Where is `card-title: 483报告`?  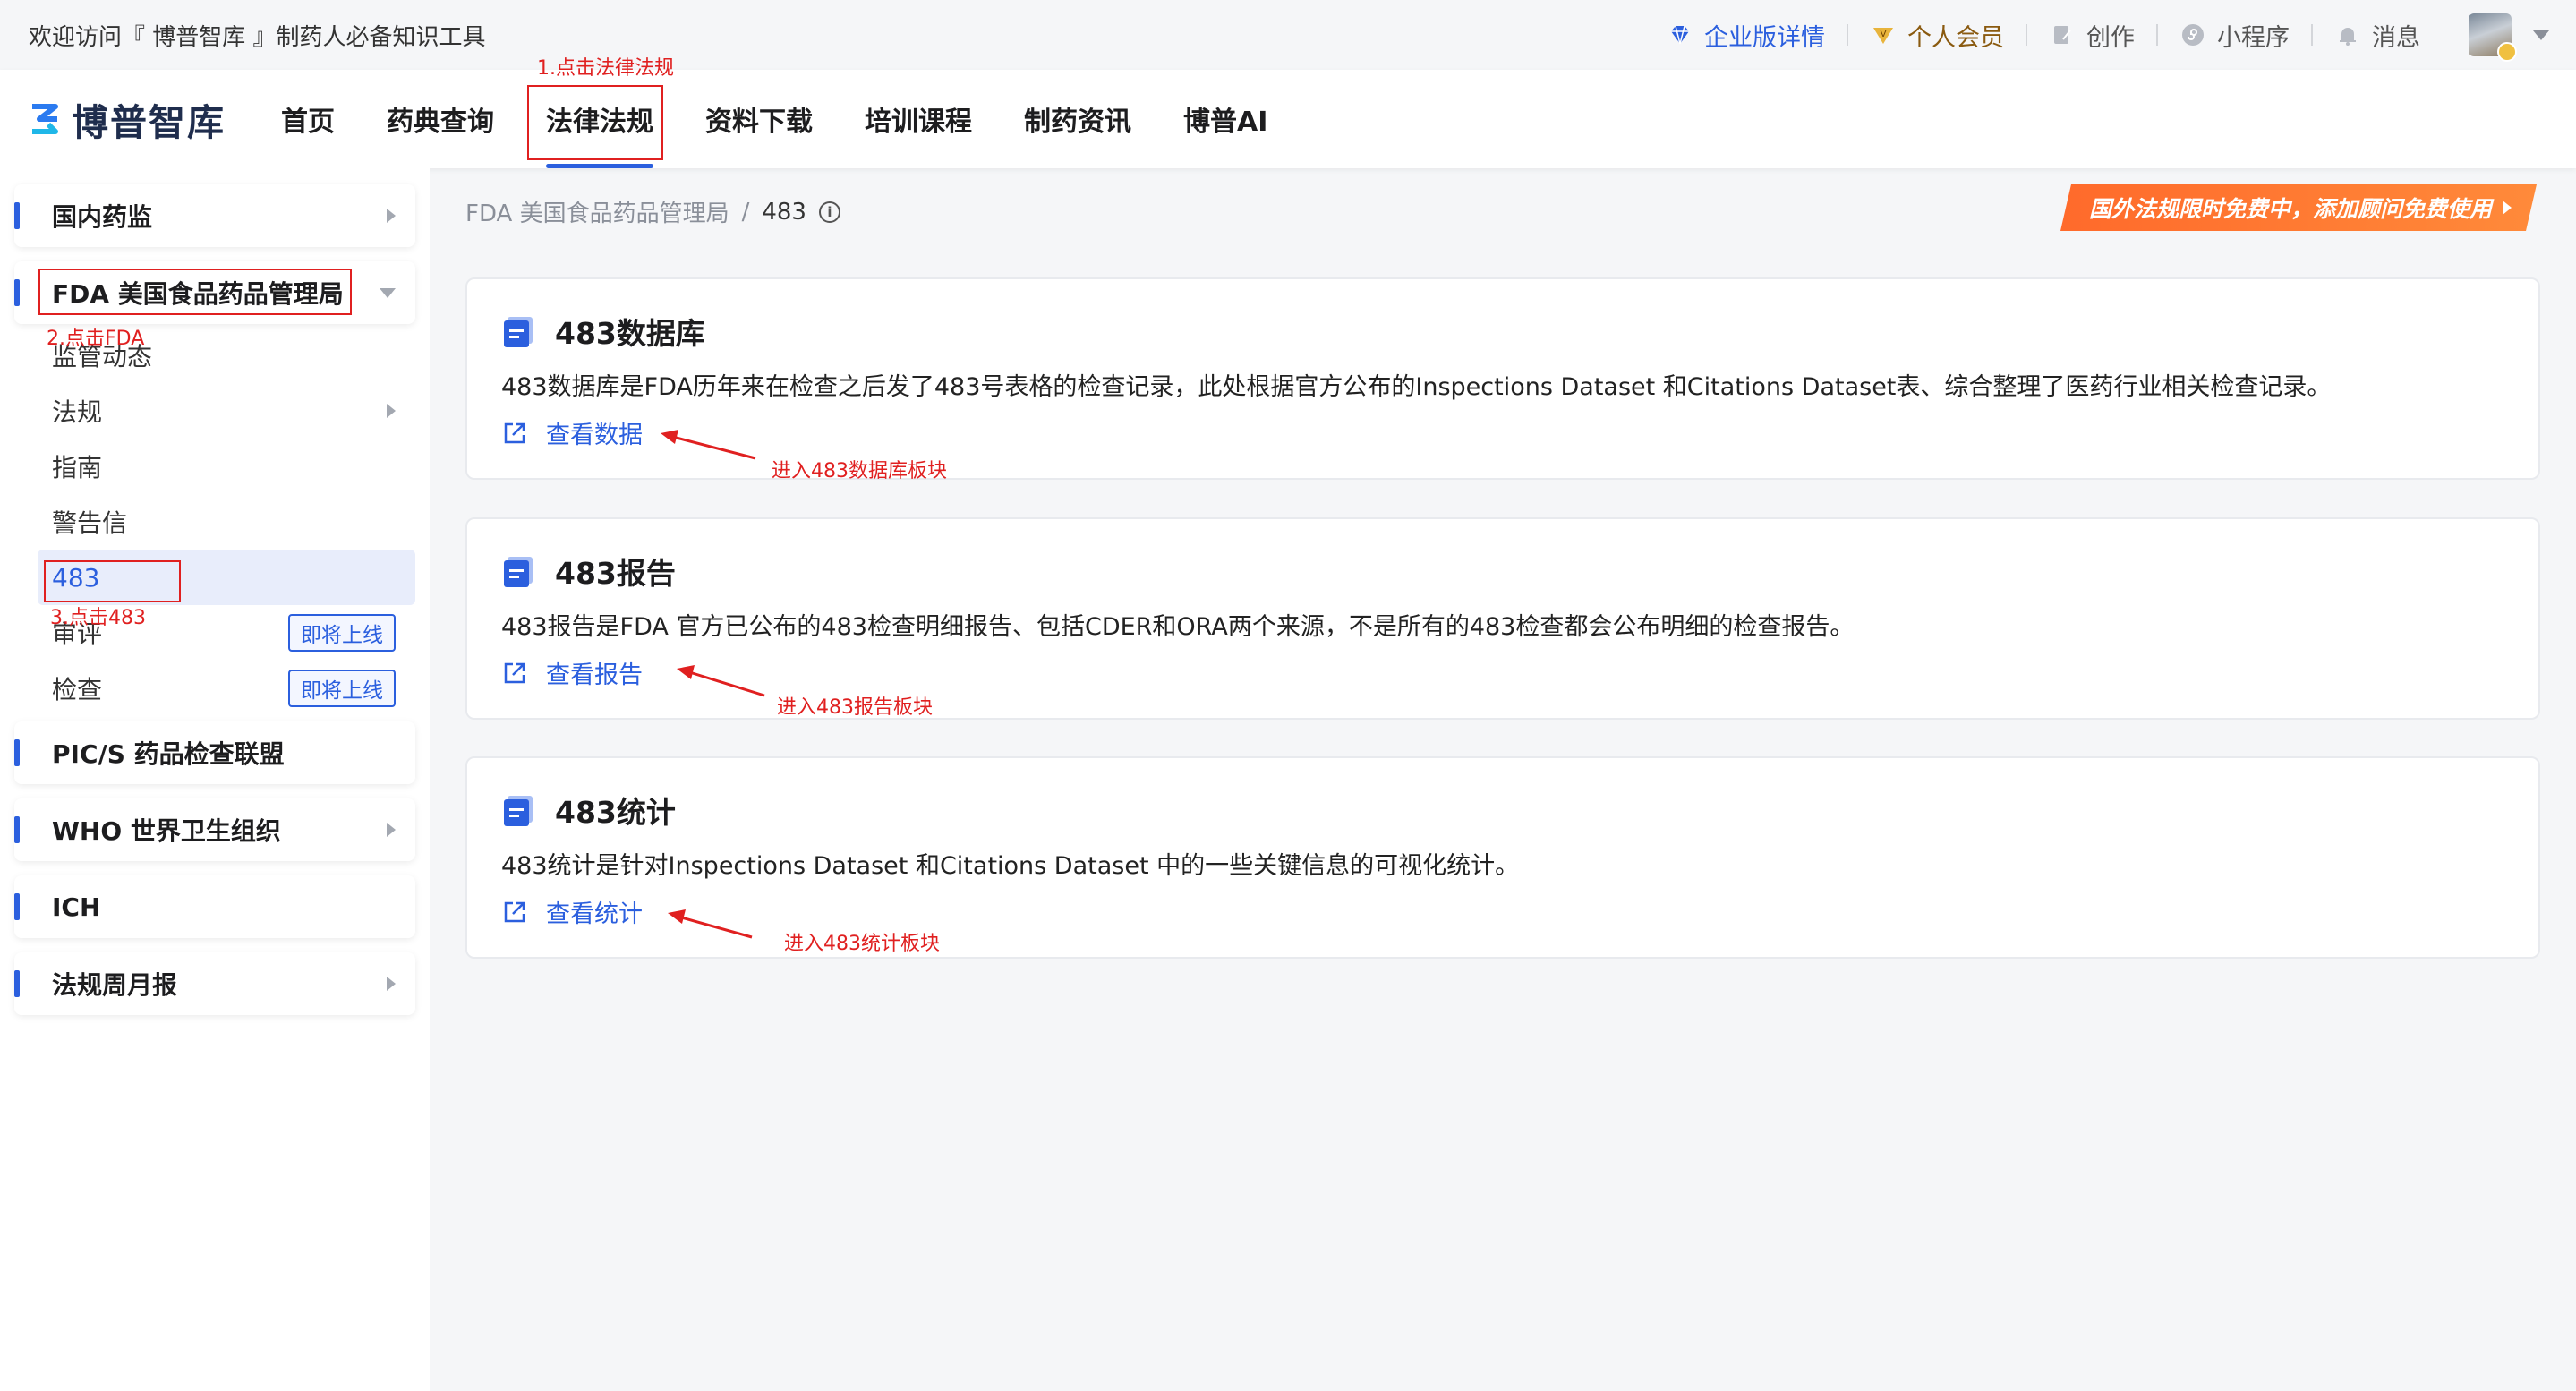
card-title: 483报告 is located at coordinates (588, 572).